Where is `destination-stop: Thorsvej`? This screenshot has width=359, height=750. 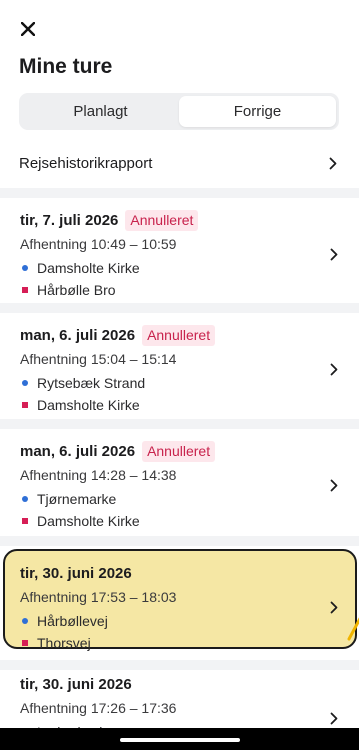
destination-stop: Thorsvej is located at coordinates (64, 642).